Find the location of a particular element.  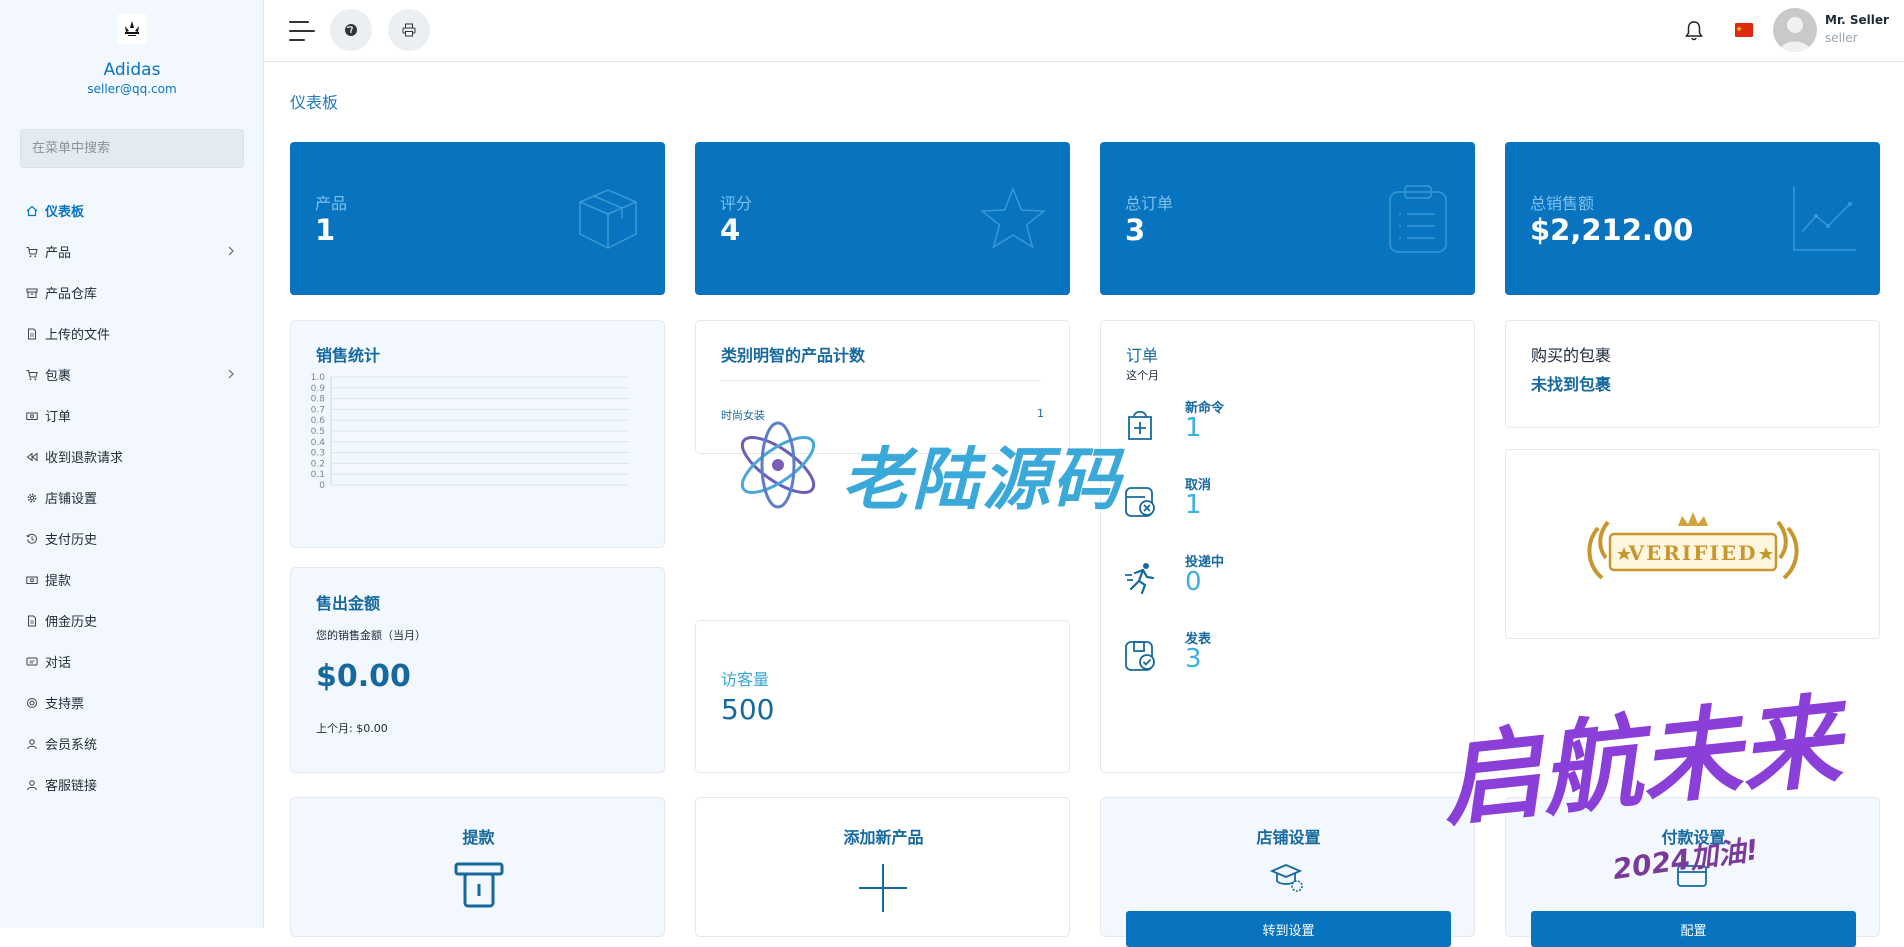

brand-name: Adidas is located at coordinates (132, 70).